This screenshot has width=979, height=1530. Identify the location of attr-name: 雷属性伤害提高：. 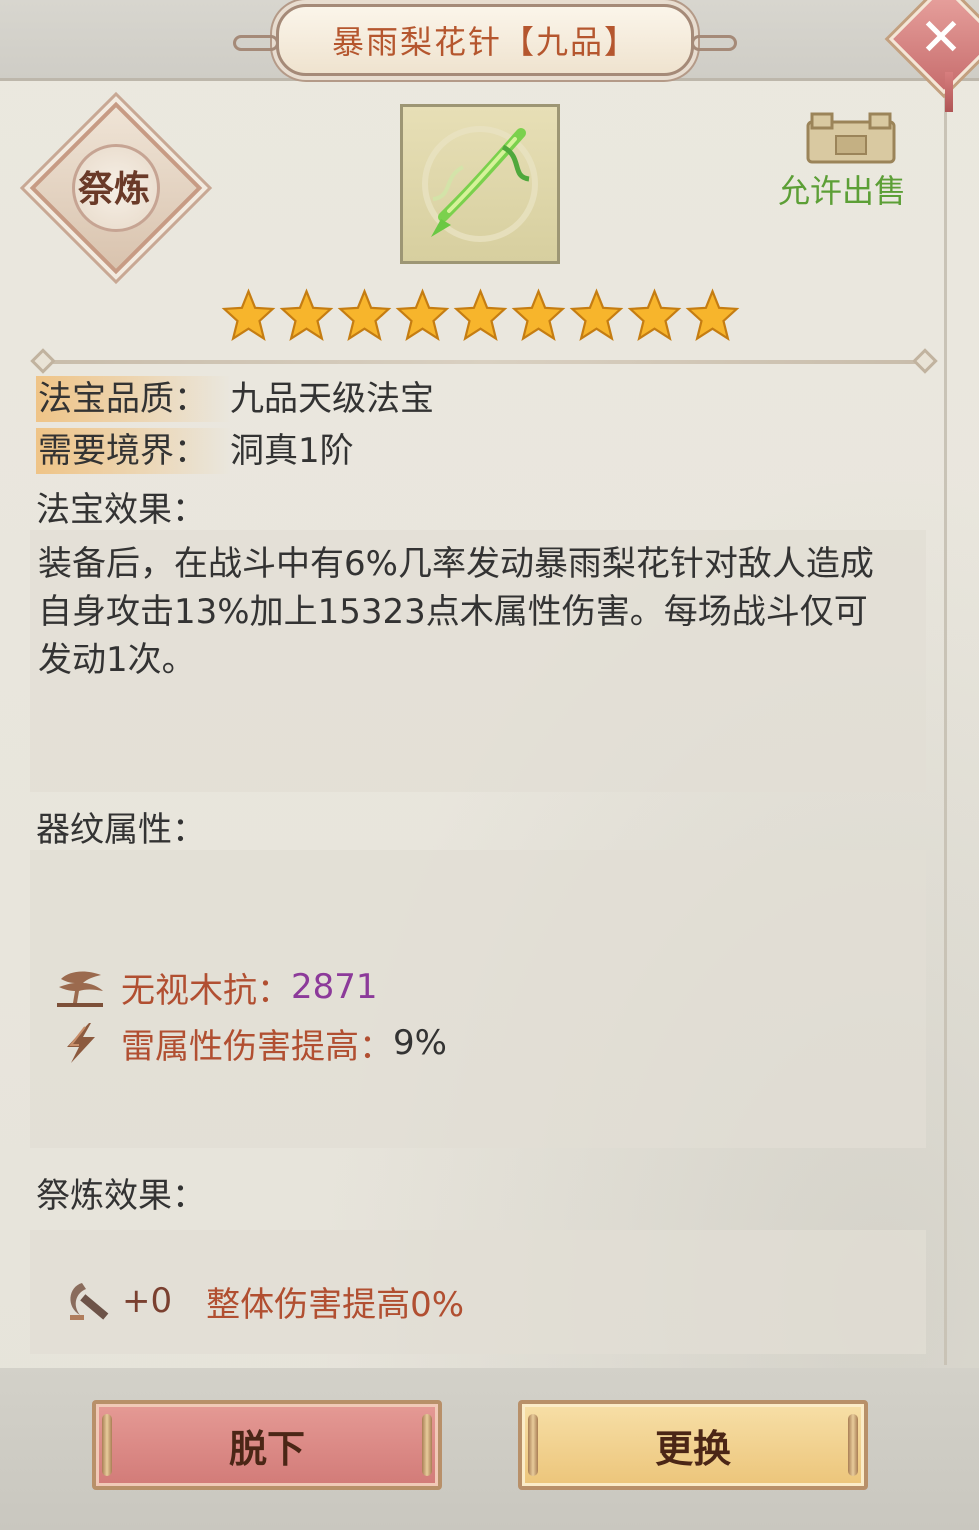
(257, 1046).